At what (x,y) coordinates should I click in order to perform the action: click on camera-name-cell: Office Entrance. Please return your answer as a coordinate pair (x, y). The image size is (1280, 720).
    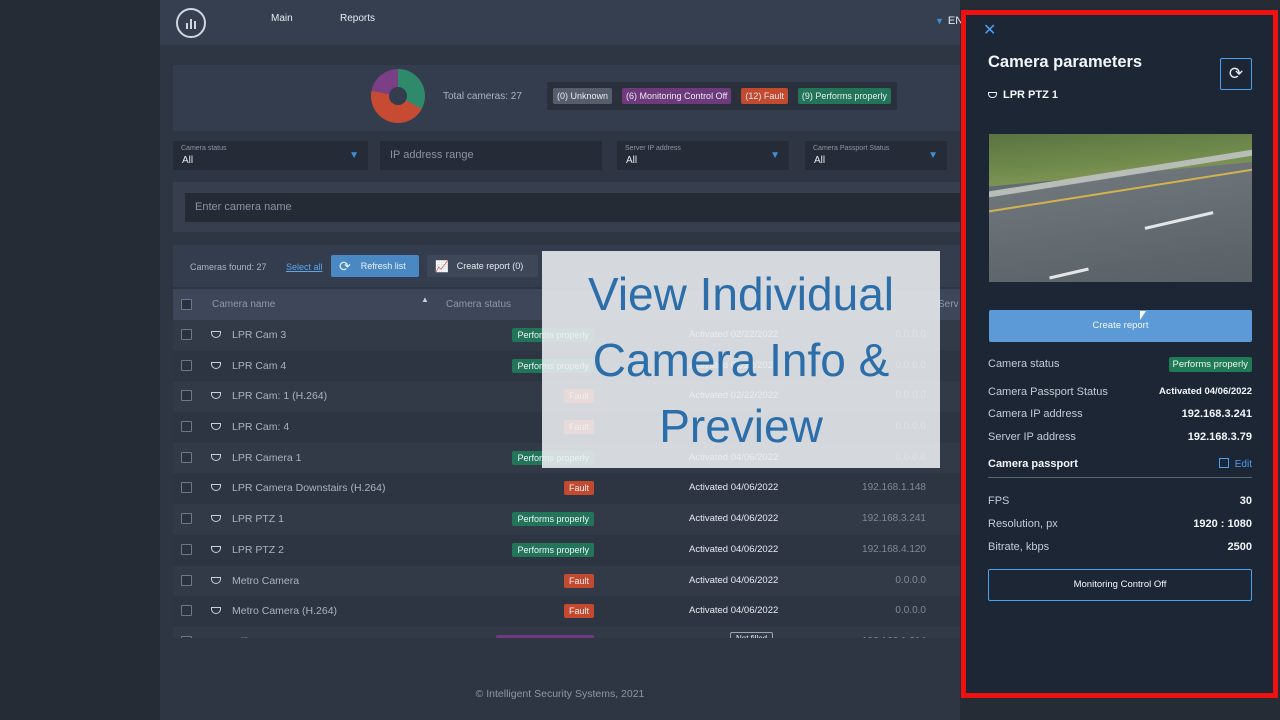
    Looking at the image, I should click on (268, 637).